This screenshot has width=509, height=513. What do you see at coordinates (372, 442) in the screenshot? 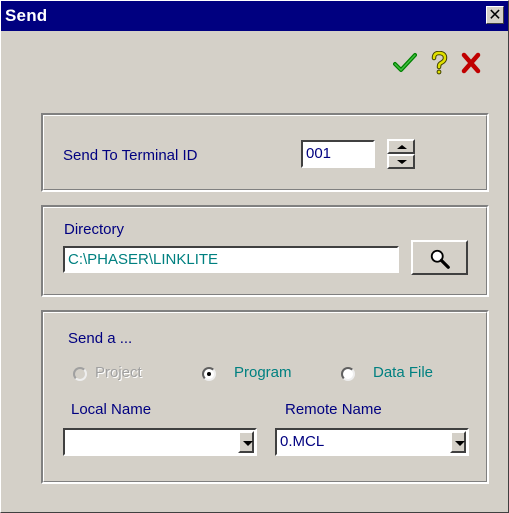
I see `remote-name-select: 0.MCL` at bounding box center [372, 442].